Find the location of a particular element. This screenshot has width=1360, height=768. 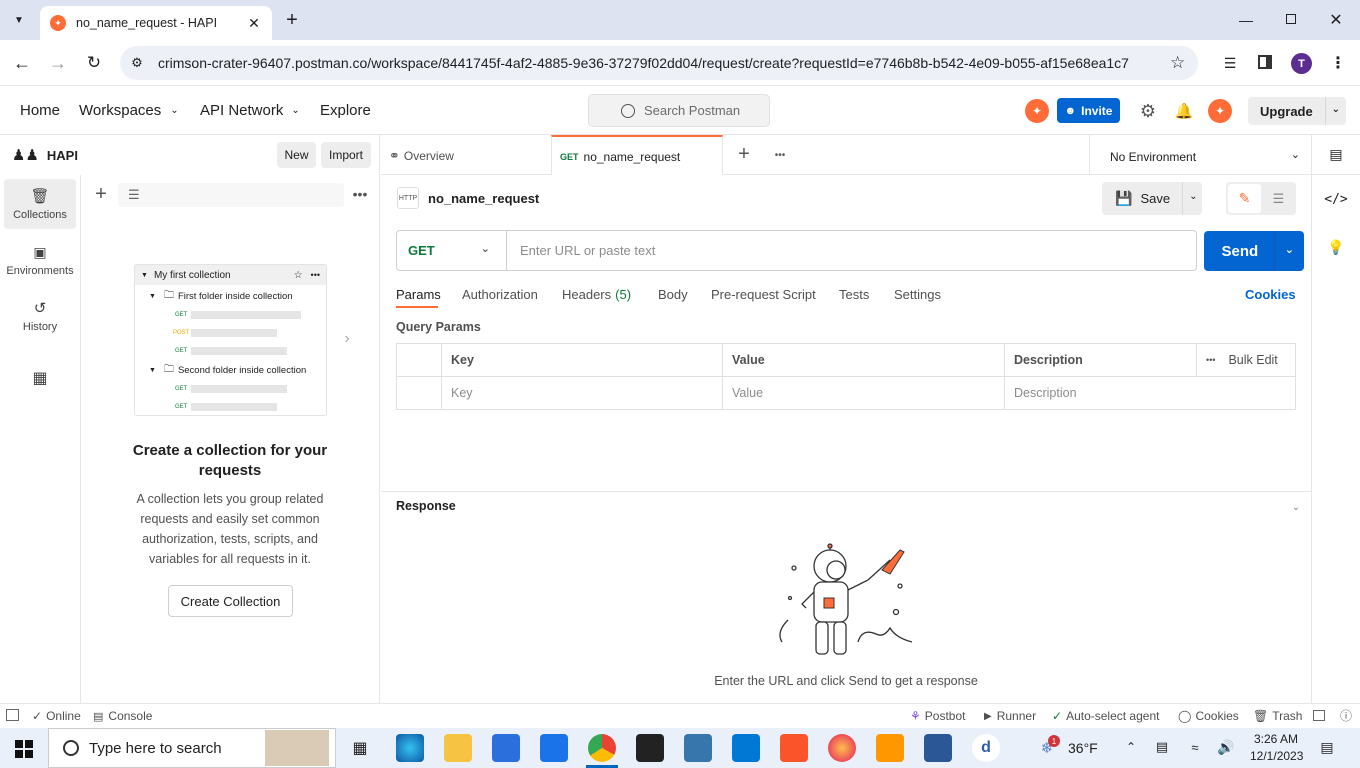

lightbulb-icon: 💡 is located at coordinates (1335, 247).